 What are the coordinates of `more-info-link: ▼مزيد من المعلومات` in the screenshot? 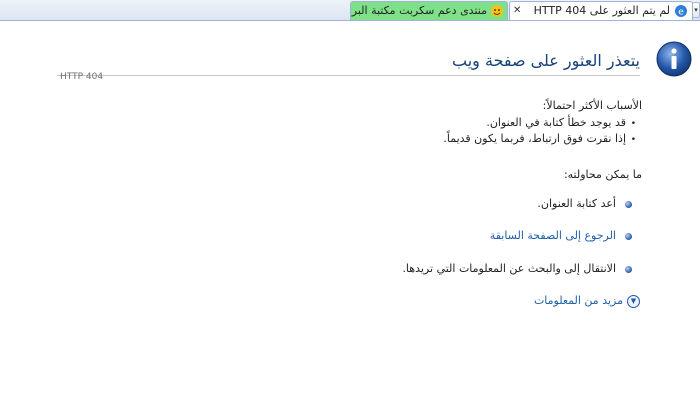 It's located at (587, 301).